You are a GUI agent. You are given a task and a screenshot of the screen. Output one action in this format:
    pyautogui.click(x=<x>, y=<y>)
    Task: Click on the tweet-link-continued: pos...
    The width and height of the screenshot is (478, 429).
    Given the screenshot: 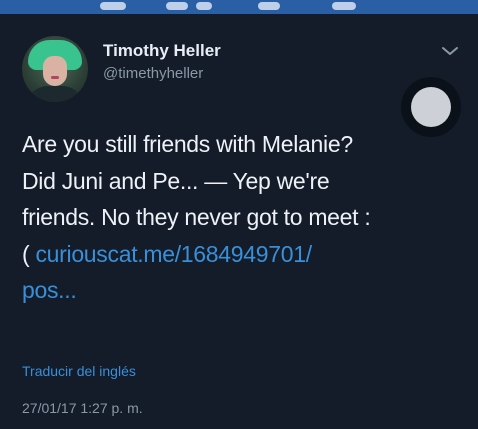 What is the action you would take?
    pyautogui.click(x=49, y=290)
    